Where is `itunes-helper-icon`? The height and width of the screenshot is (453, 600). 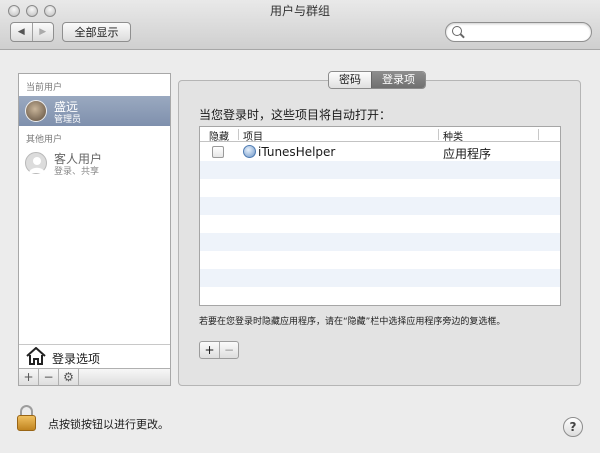
itunes-helper-icon is located at coordinates (249, 151).